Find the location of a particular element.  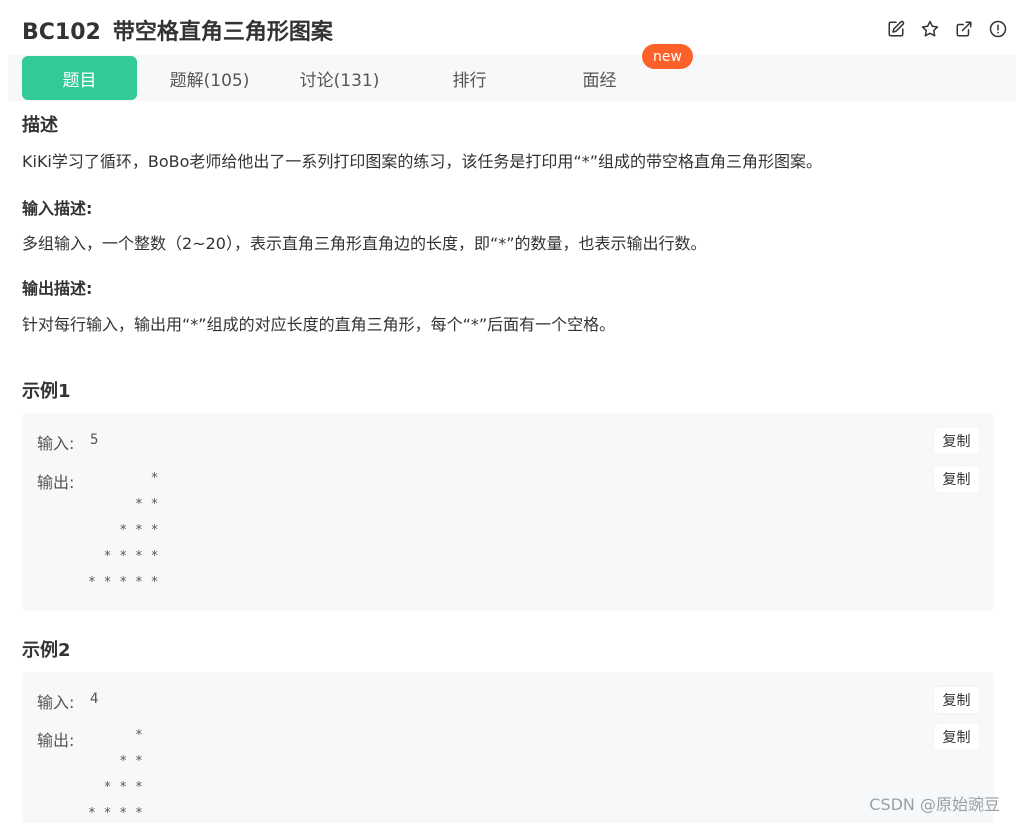

example-2-heading: 示例2 is located at coordinates (46, 650).